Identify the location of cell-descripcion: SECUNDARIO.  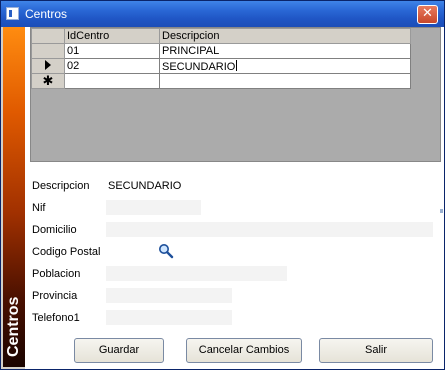
(285, 66).